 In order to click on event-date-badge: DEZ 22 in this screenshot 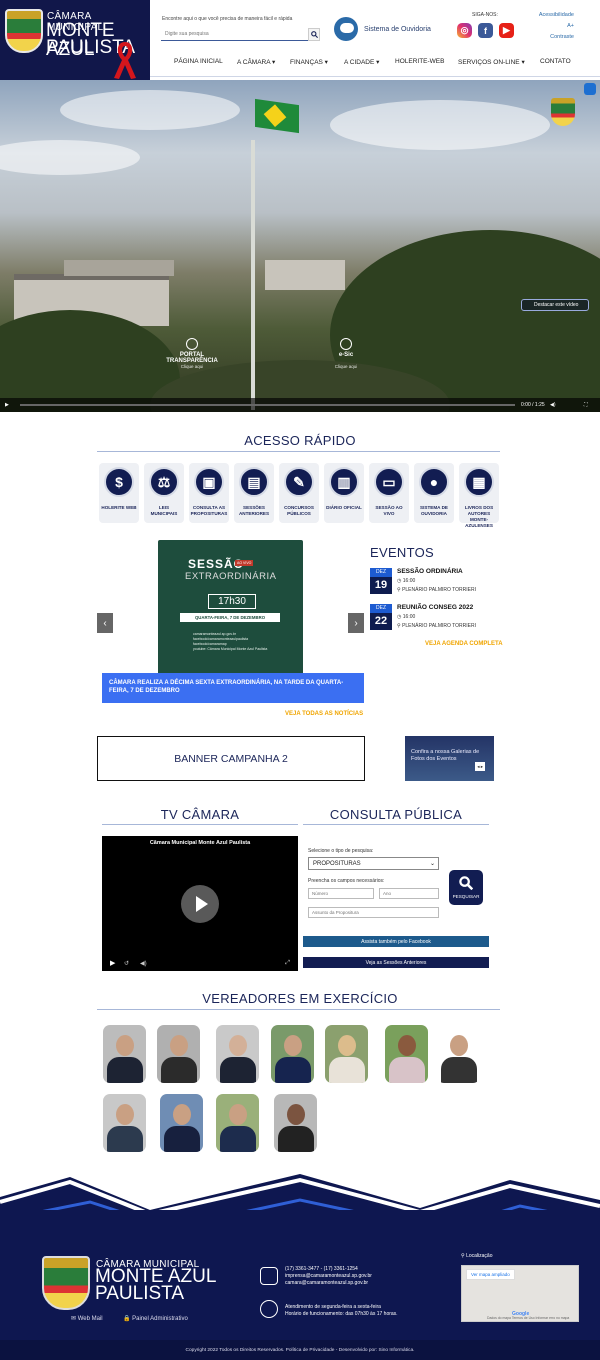, I will do `click(381, 617)`.